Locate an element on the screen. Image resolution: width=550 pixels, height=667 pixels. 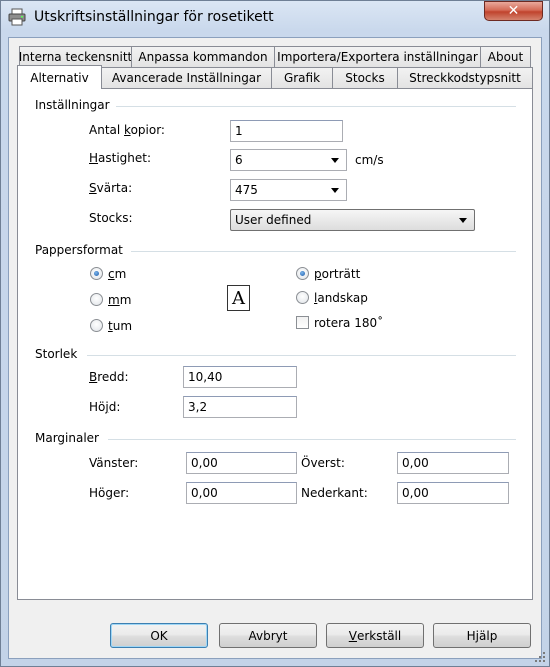
paper-header: Pappersformat is located at coordinates (79, 250).